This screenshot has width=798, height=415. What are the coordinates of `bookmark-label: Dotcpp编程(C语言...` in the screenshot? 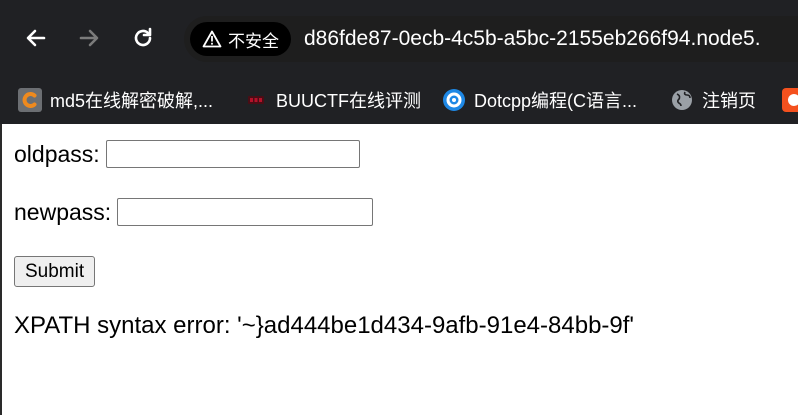 It's located at (556, 101).